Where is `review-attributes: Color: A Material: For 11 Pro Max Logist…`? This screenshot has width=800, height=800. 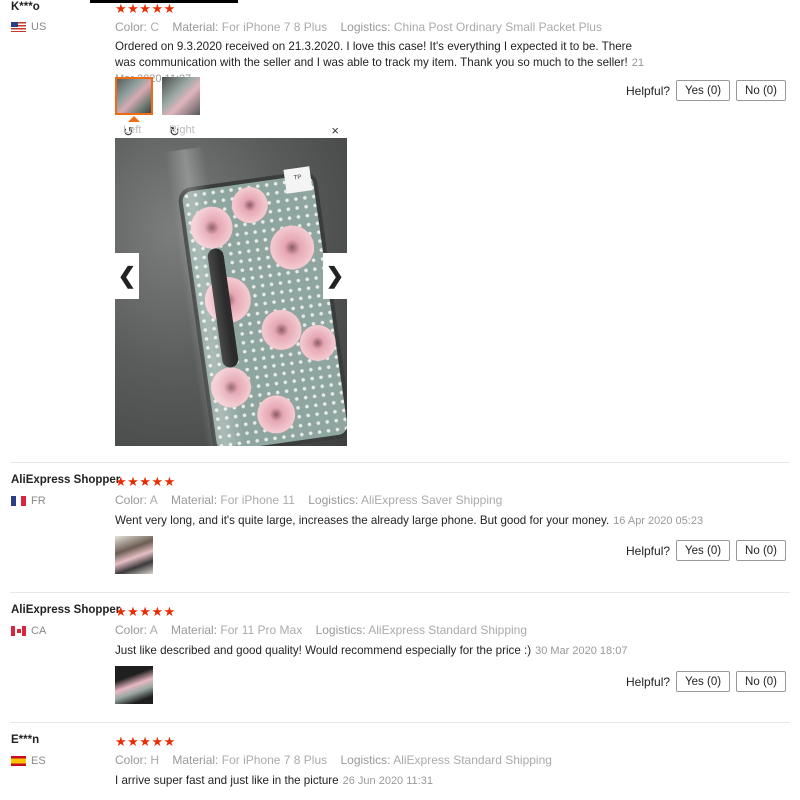
review-attributes: Color: A Material: For 11 Pro Max Logist… is located at coordinates (321, 630).